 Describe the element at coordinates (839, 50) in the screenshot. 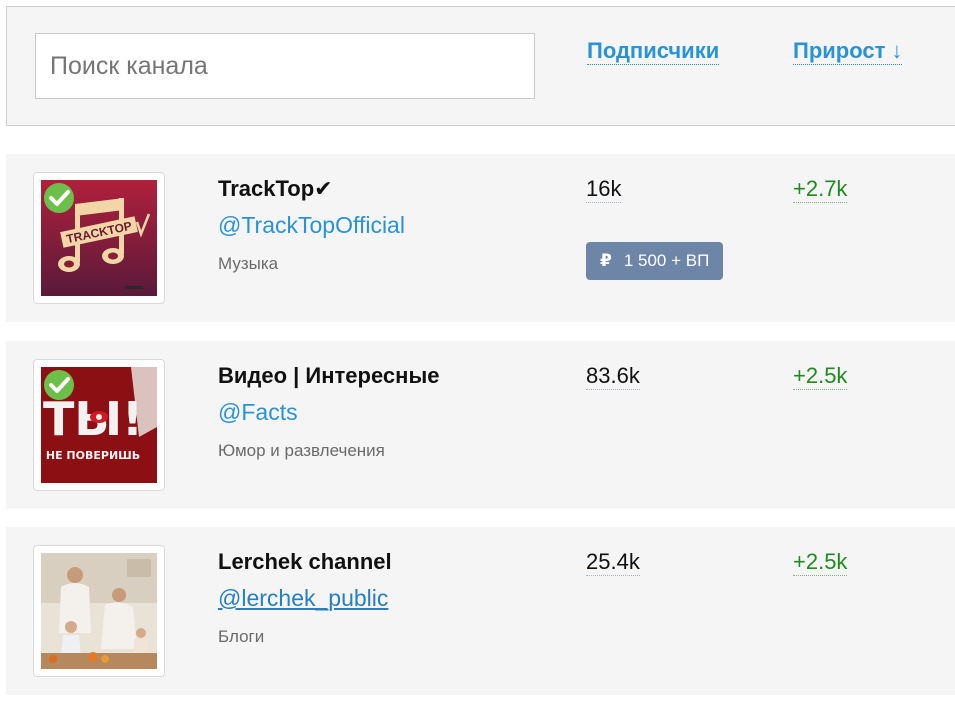

I see `sort-growth-label: Прирост` at that location.